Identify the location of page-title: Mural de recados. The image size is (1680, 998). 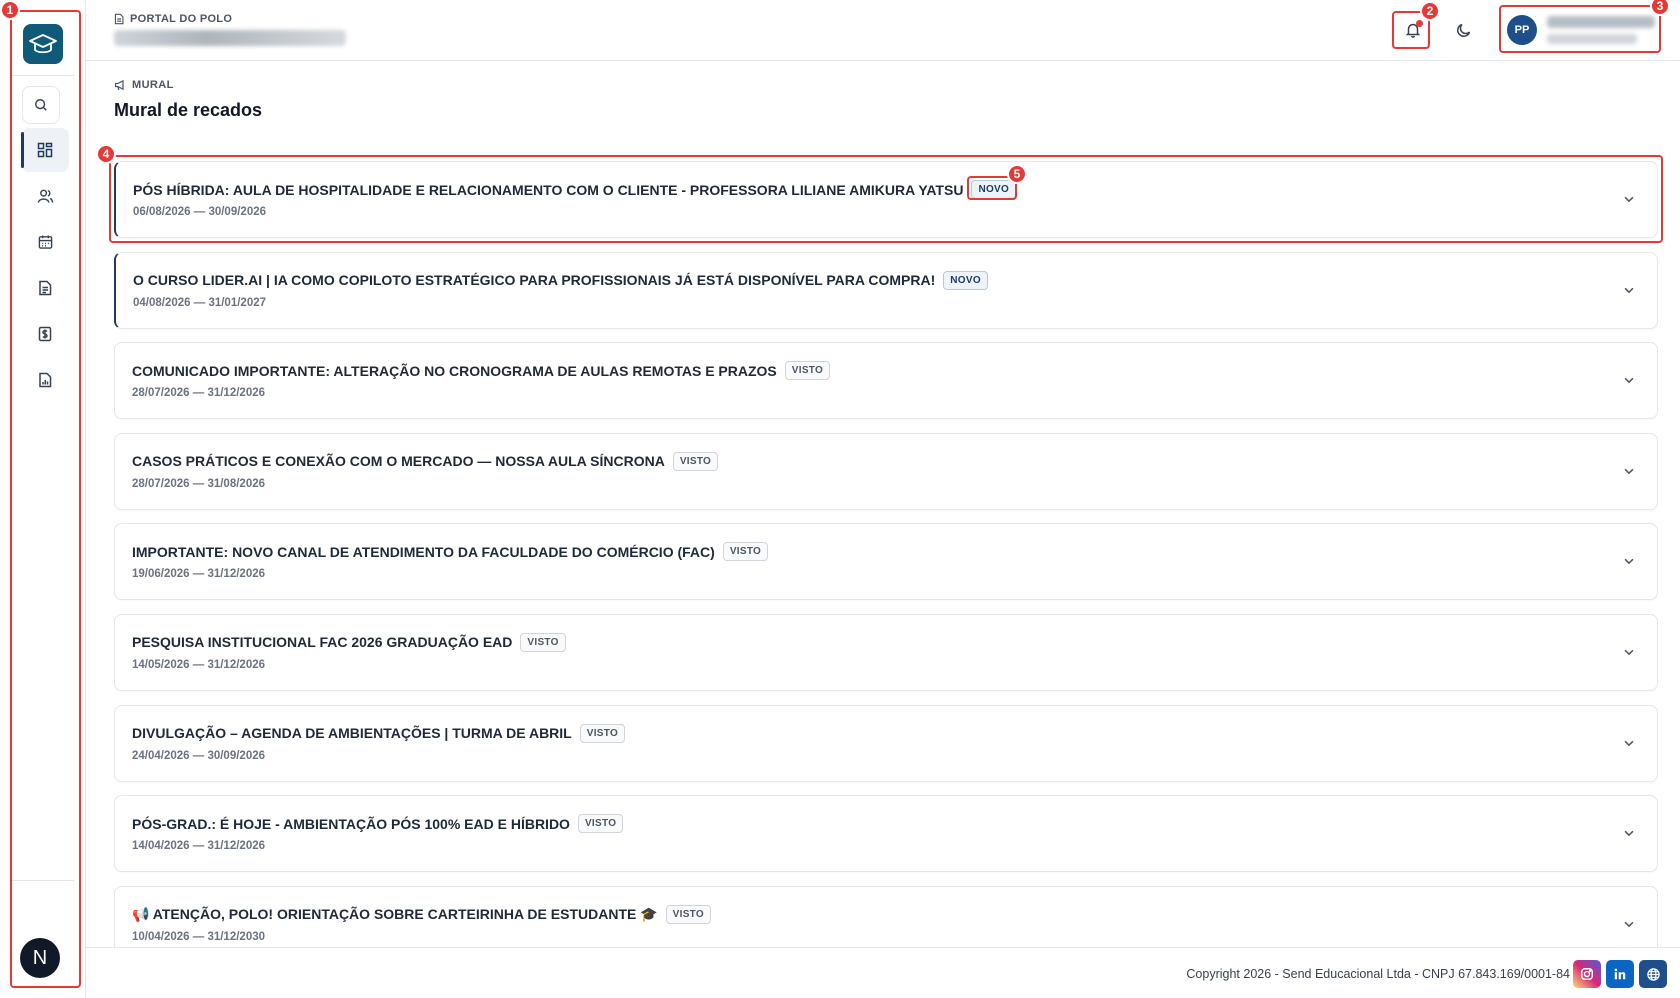
(188, 110).